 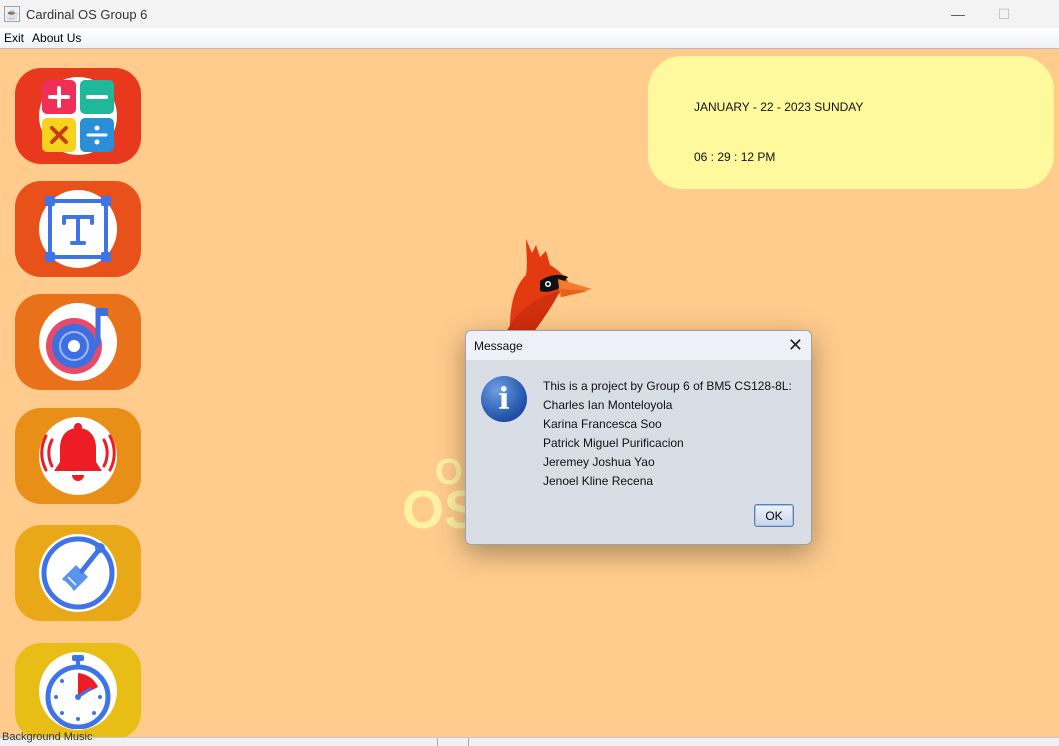 What do you see at coordinates (958, 14) in the screenshot?
I see `minimize-button: —` at bounding box center [958, 14].